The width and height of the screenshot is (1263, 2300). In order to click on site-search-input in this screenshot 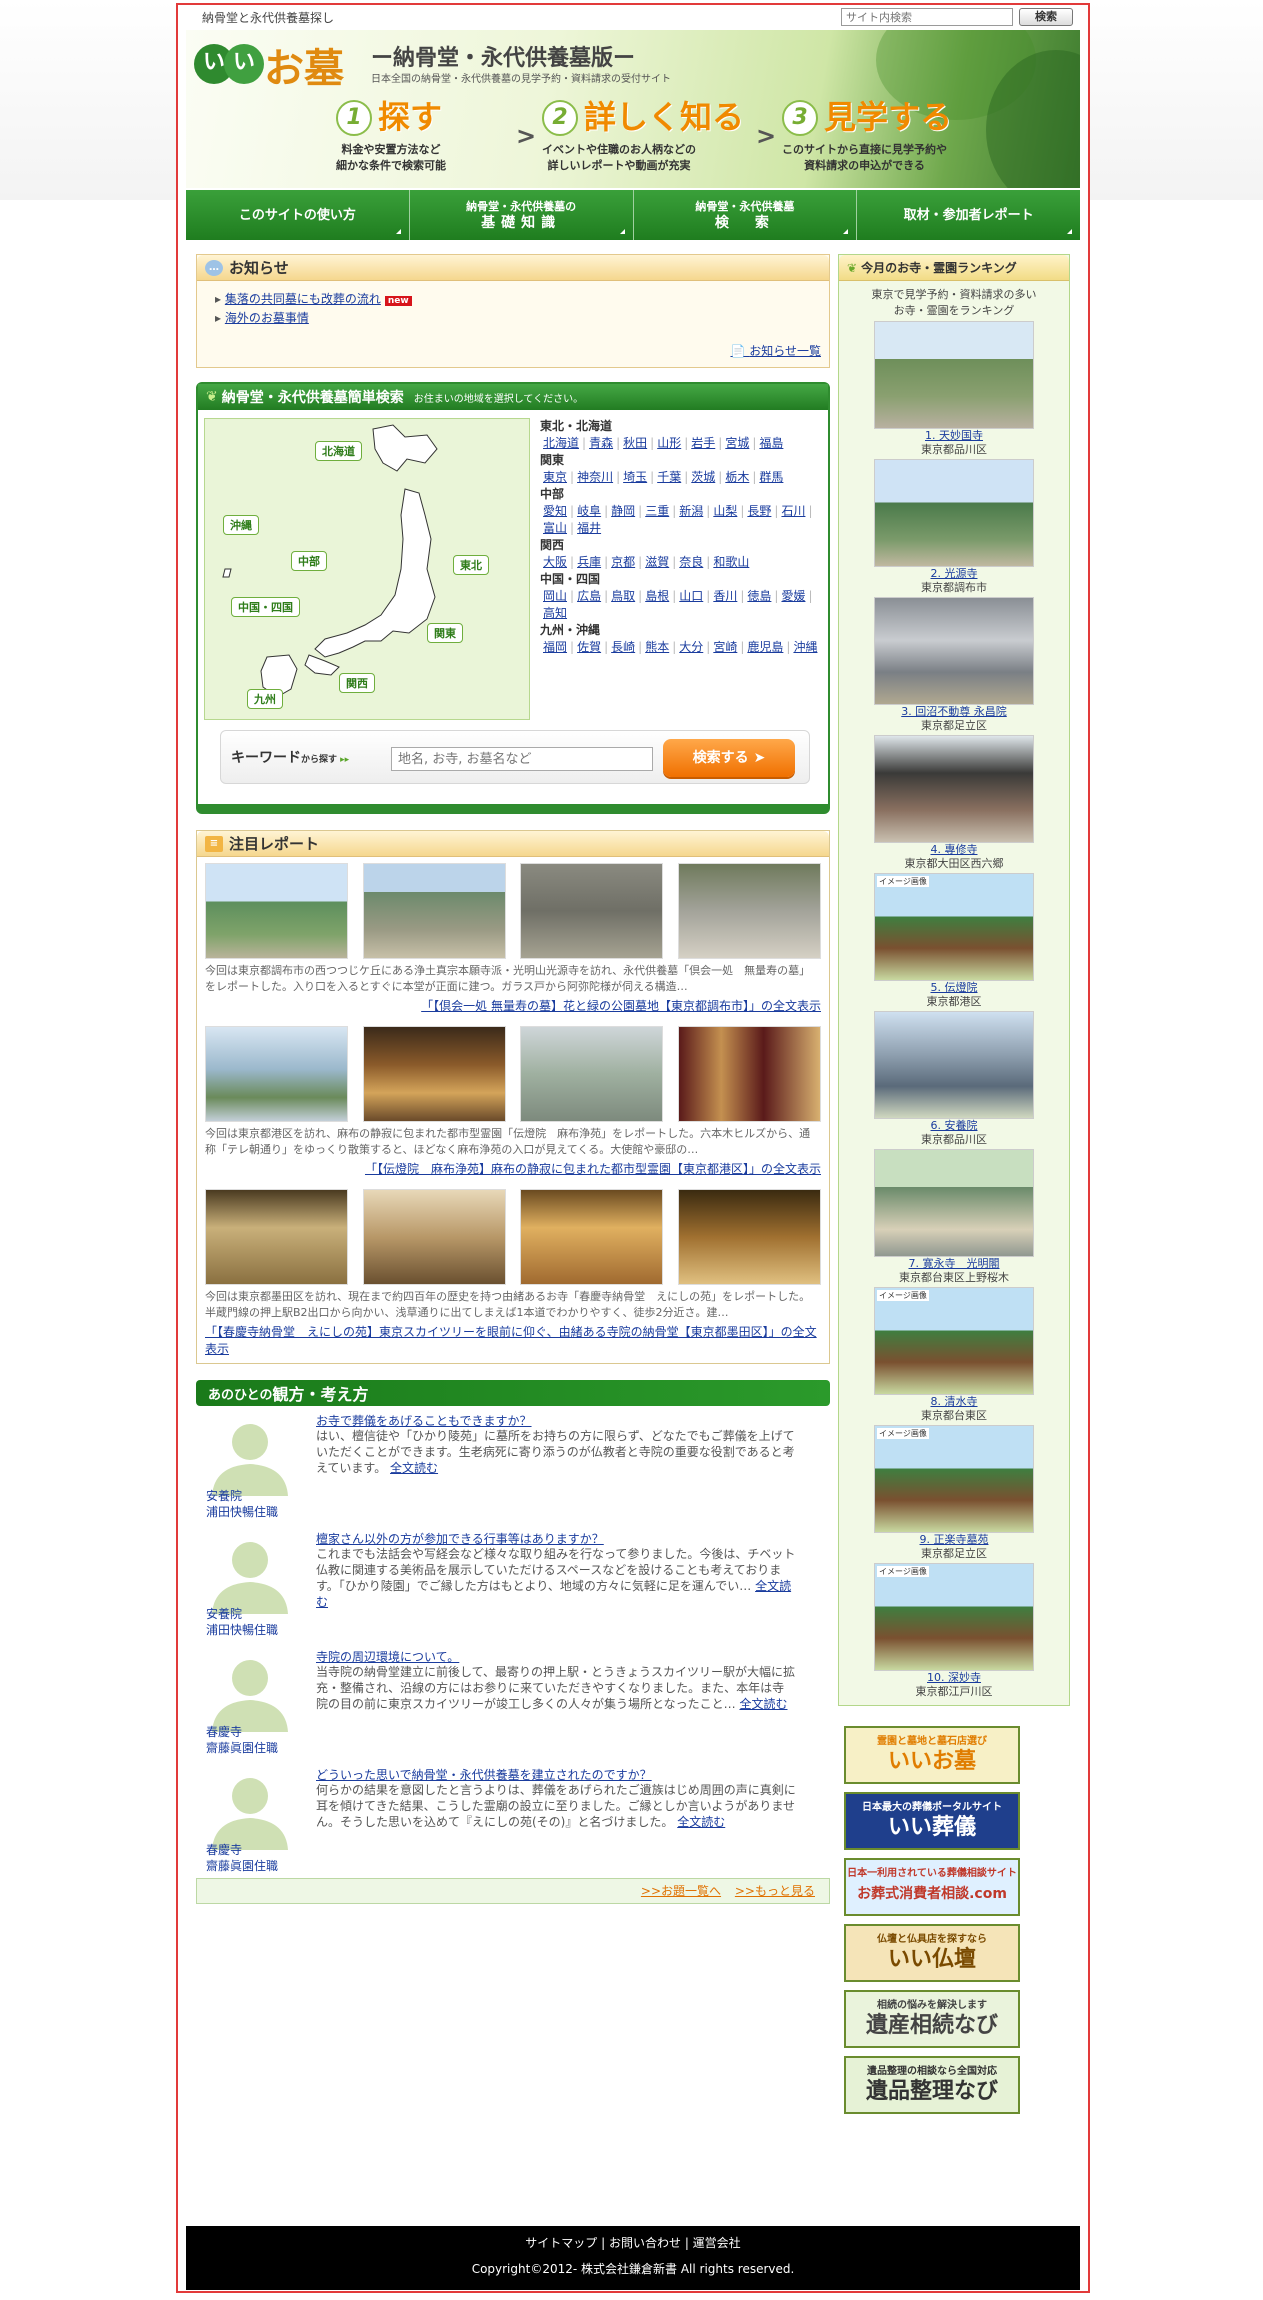, I will do `click(927, 17)`.